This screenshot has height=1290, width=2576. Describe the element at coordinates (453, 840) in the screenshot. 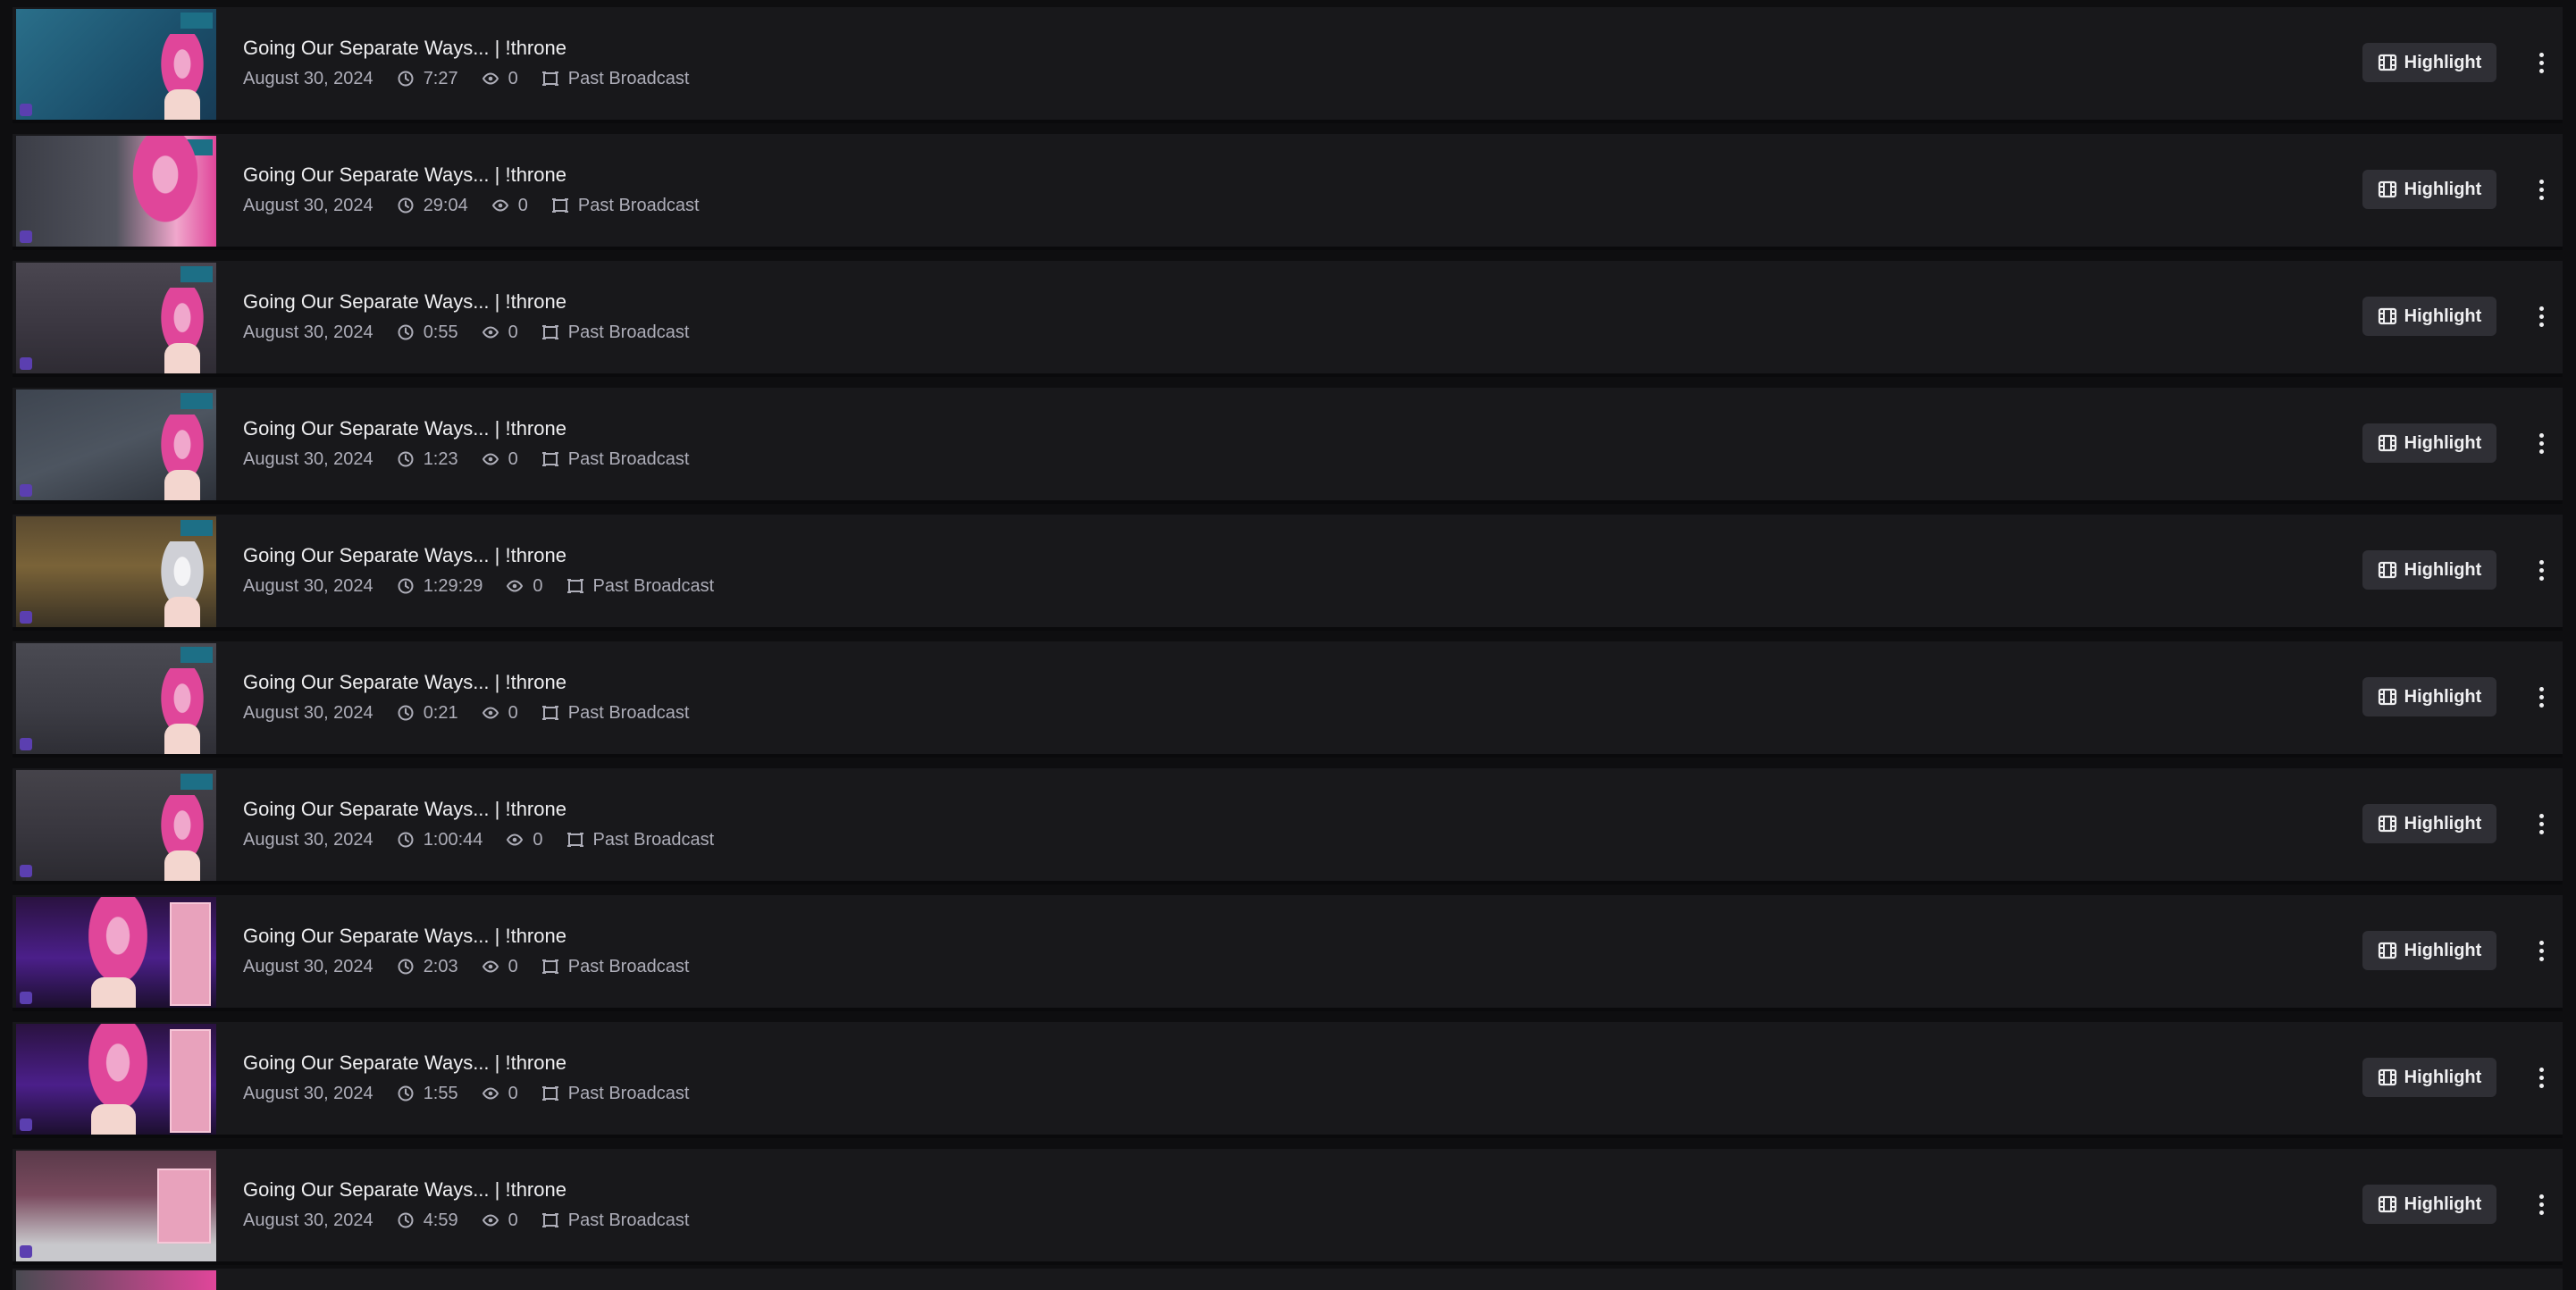

I see `video-duration: 1:00:44` at that location.